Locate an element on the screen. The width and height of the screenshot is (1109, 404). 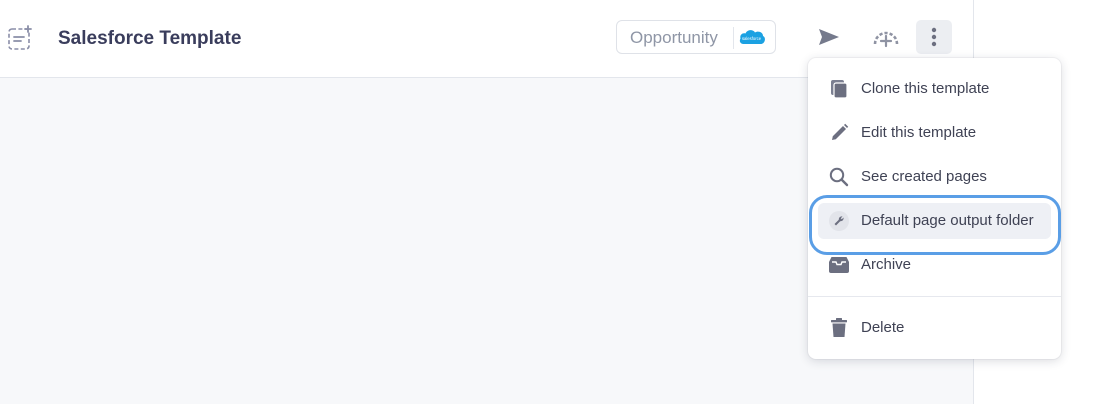
menu-item-delete: Delete is located at coordinates (934, 328).